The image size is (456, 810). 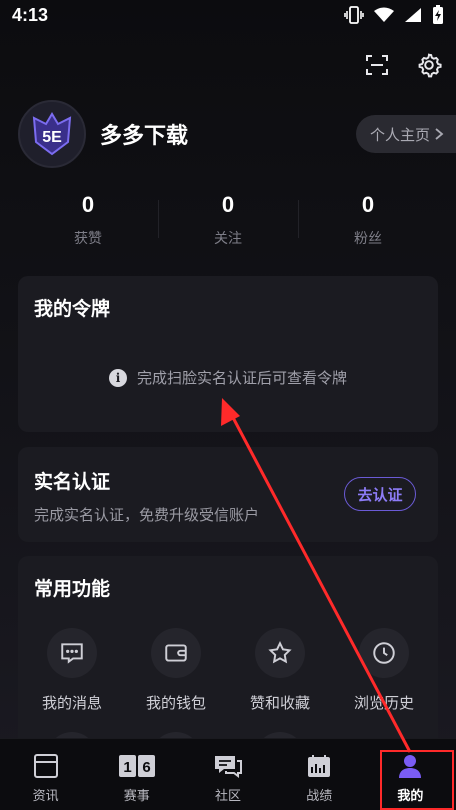 I want to click on battery-charging-icon, so click(x=438, y=14).